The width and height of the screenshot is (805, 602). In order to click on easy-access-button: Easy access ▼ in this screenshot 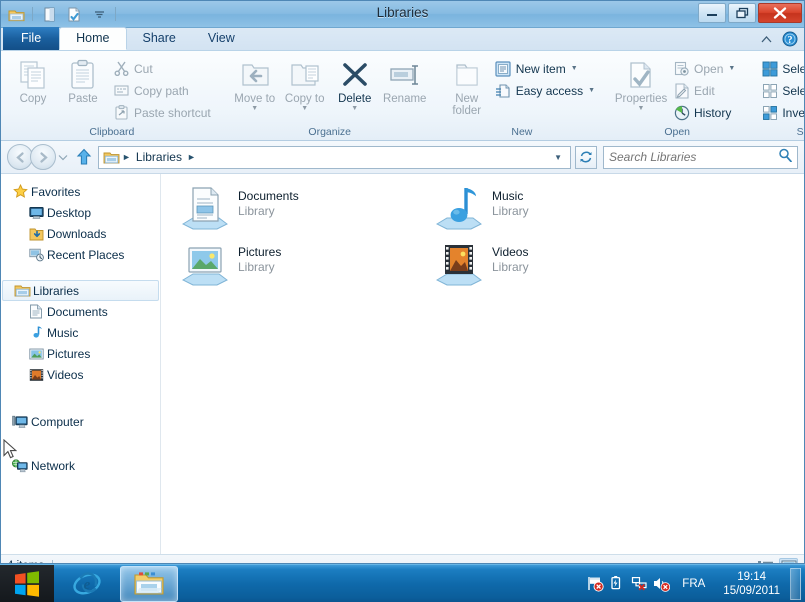, I will do `click(545, 90)`.